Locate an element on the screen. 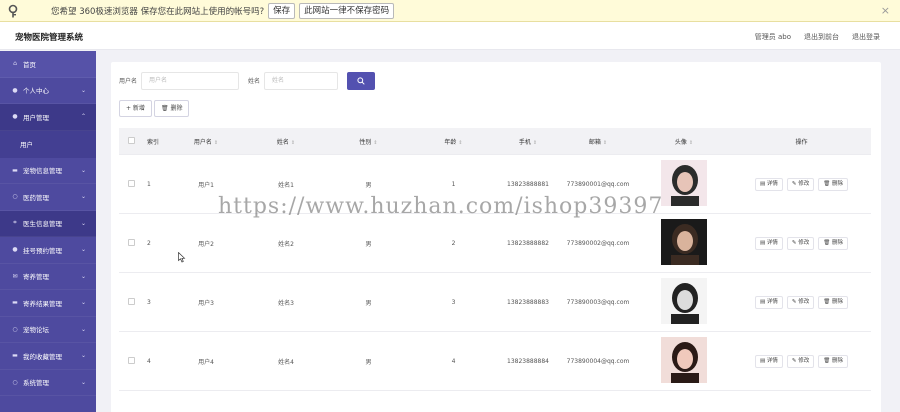 This screenshot has width=900, height=412. never-save-button: 此网站一律不保存密码 is located at coordinates (347, 10).